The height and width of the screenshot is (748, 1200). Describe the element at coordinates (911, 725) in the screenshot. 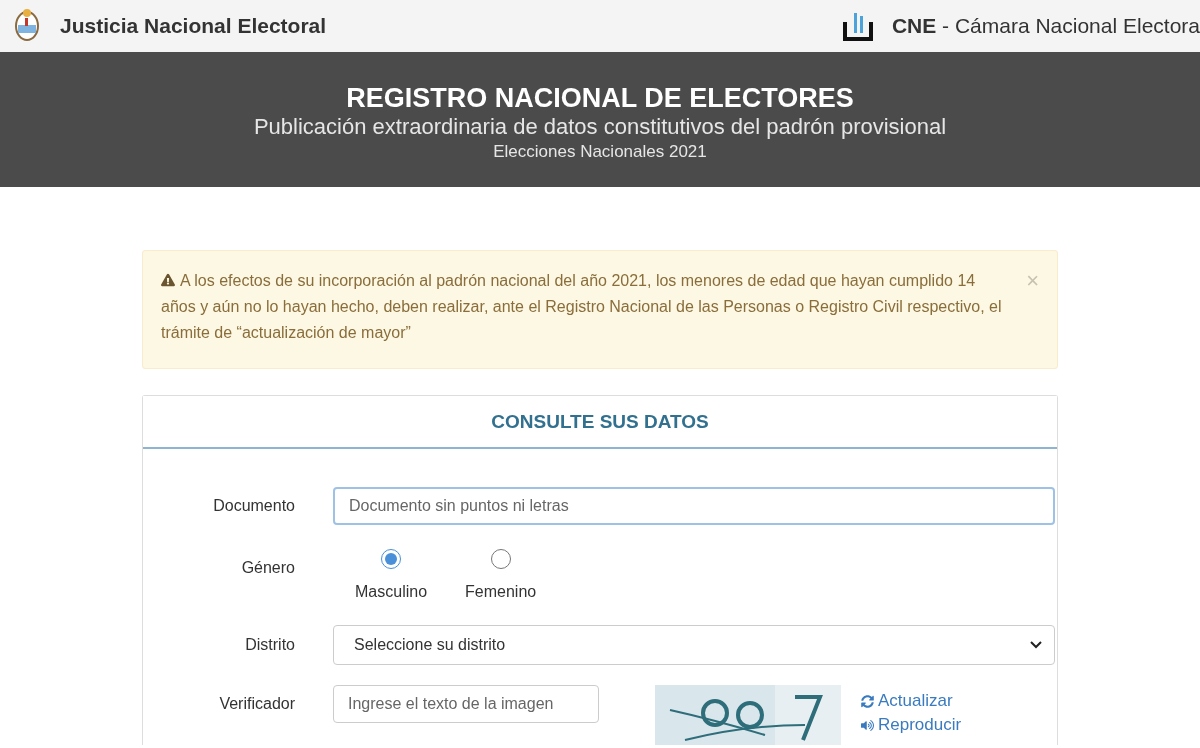

I see `audio-link: Reproducir` at that location.